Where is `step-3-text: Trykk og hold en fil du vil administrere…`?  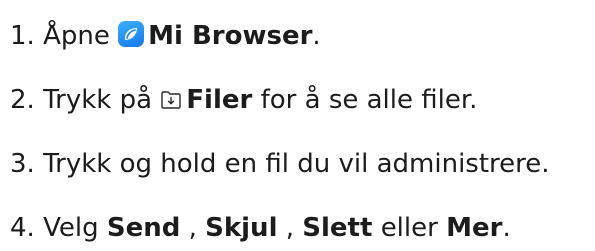 step-3-text: Trykk og hold en fil du vil administrere… is located at coordinates (296, 164).